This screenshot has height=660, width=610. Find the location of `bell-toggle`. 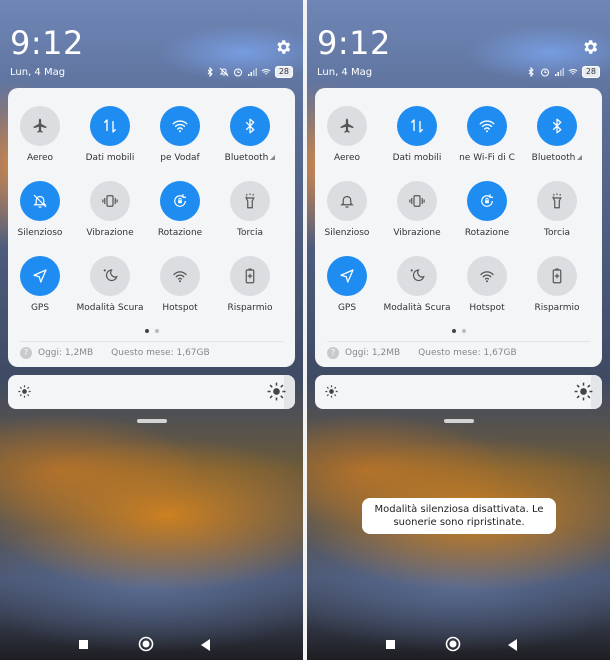

bell-toggle is located at coordinates (347, 201).